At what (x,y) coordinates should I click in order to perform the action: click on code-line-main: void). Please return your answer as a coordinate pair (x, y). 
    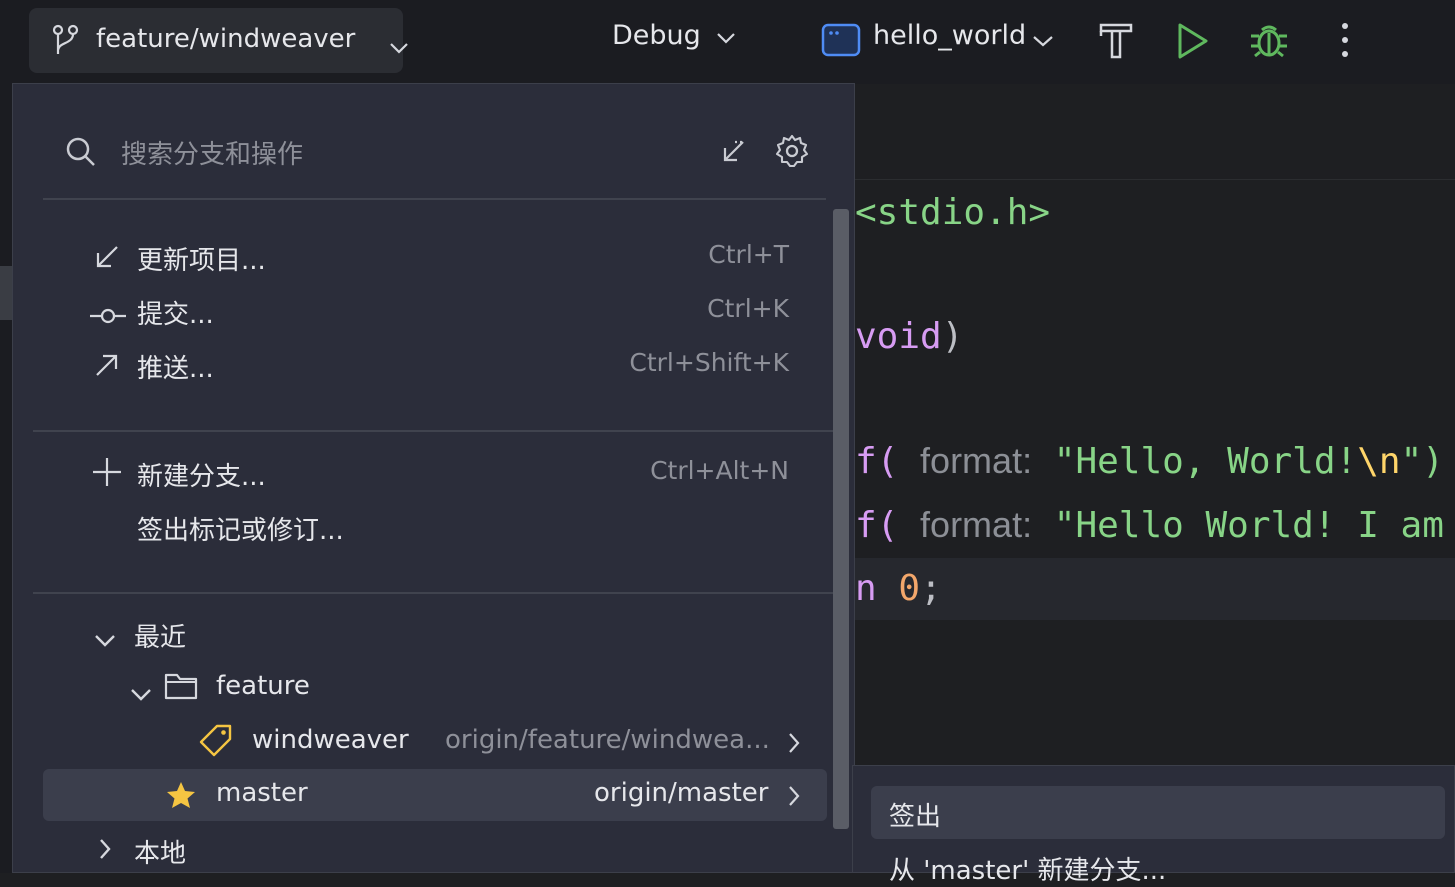
    Looking at the image, I should click on (909, 336).